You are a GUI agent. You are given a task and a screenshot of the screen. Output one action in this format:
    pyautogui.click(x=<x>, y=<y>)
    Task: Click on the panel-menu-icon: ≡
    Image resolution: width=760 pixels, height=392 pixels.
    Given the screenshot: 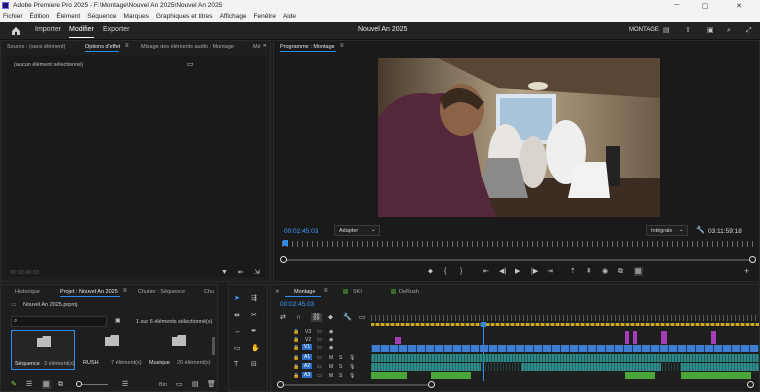 What is the action you would take?
    pyautogui.click(x=127, y=46)
    